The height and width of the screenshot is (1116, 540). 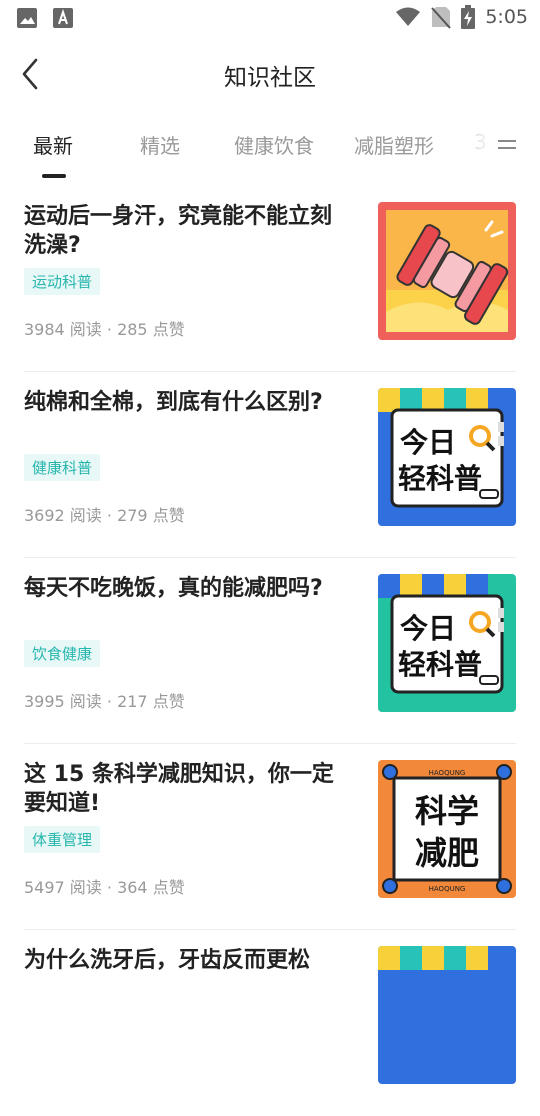 I want to click on image-icon, so click(x=27, y=18).